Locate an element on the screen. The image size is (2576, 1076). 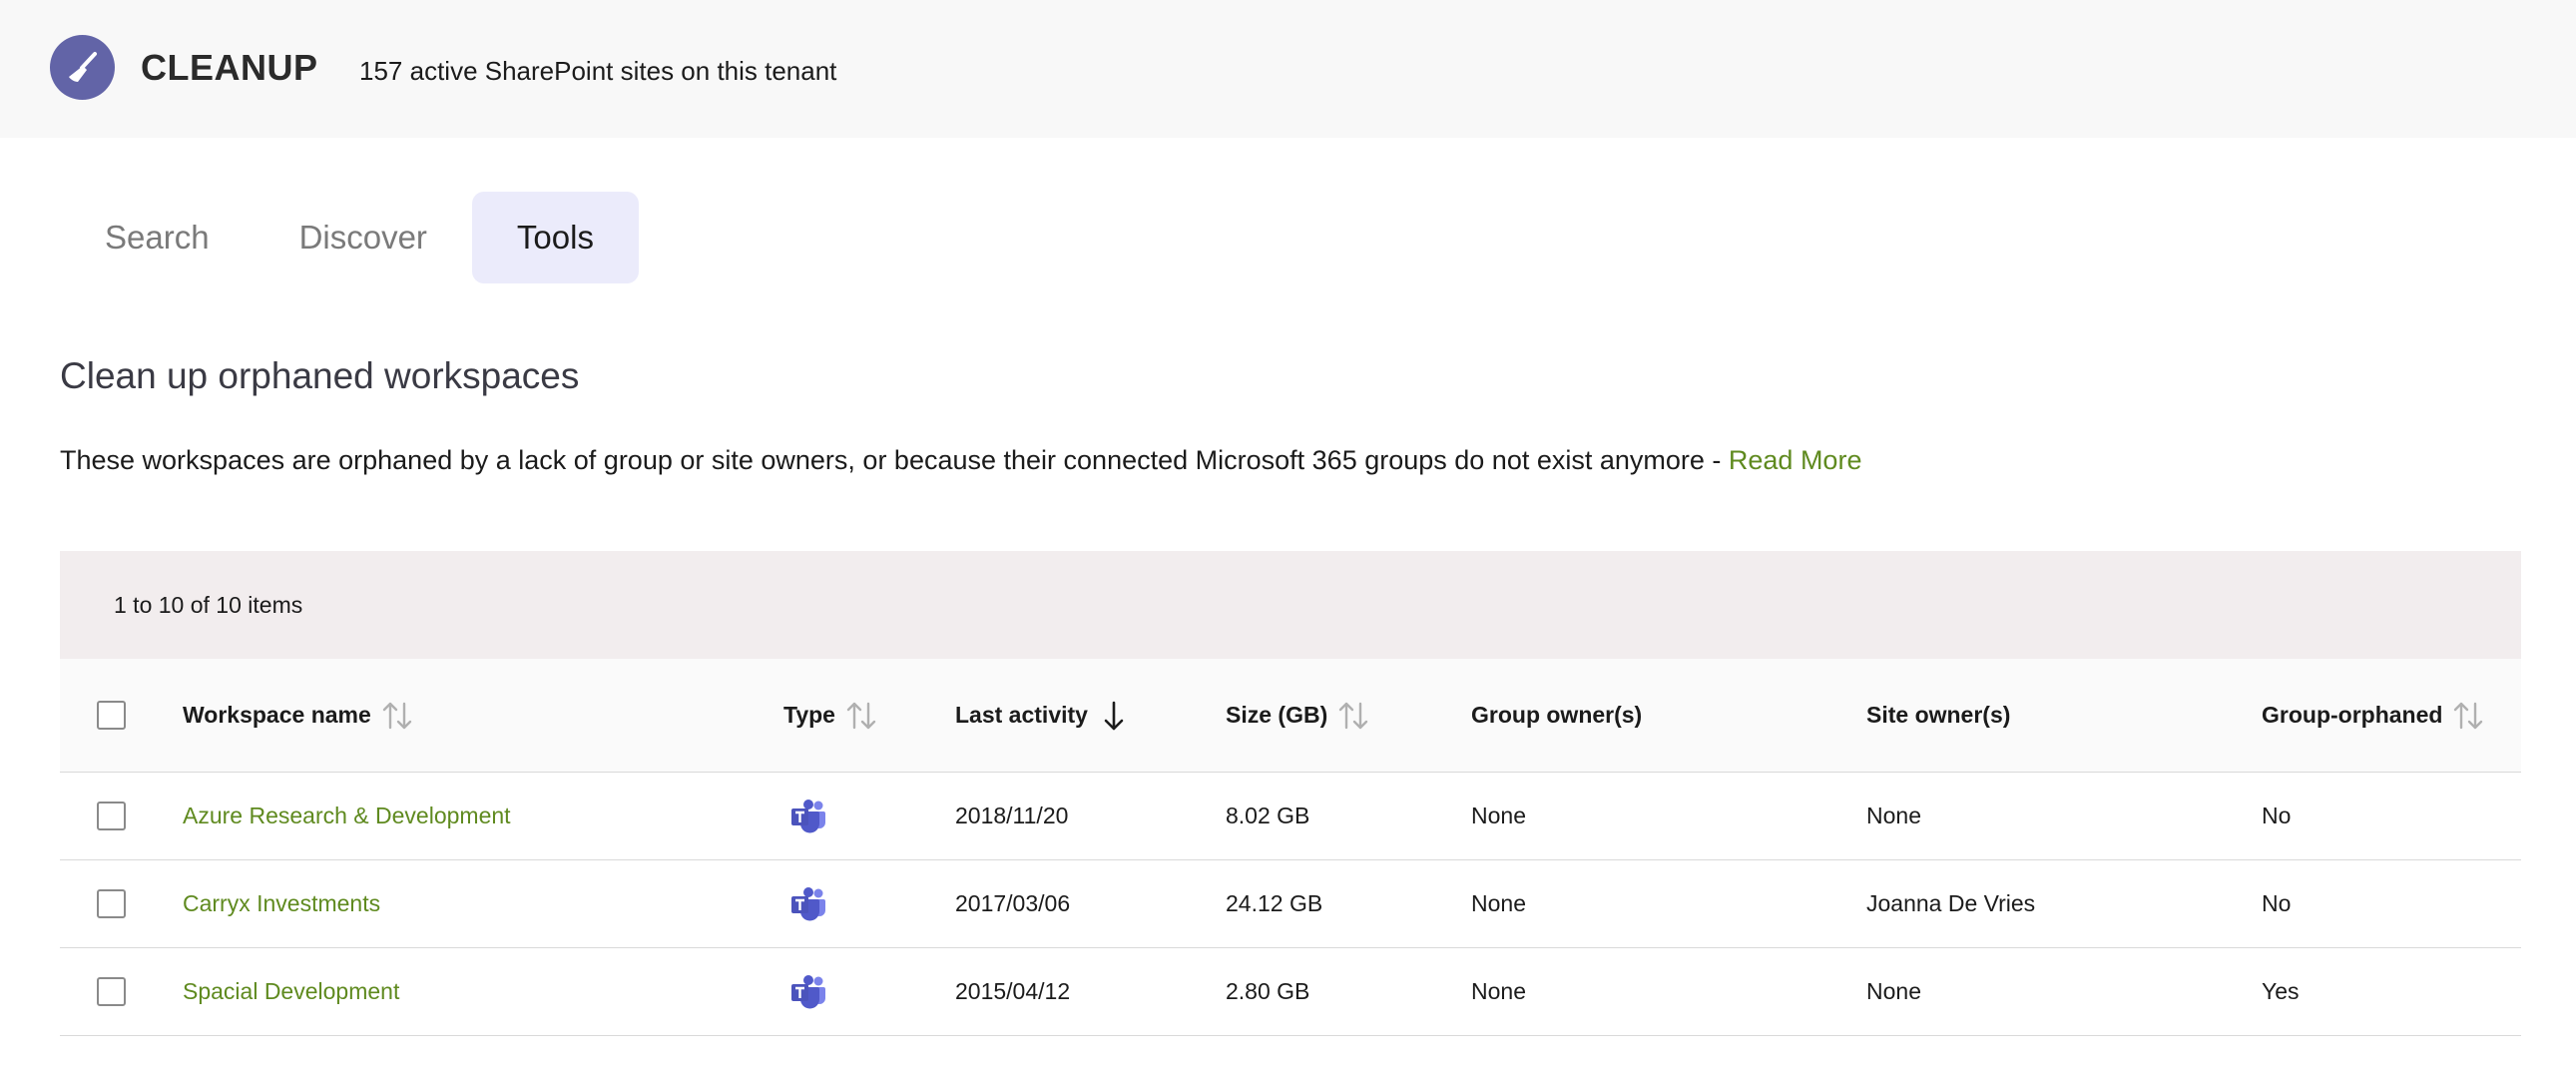
column-header-size: Size (GB) is located at coordinates (1298, 715).